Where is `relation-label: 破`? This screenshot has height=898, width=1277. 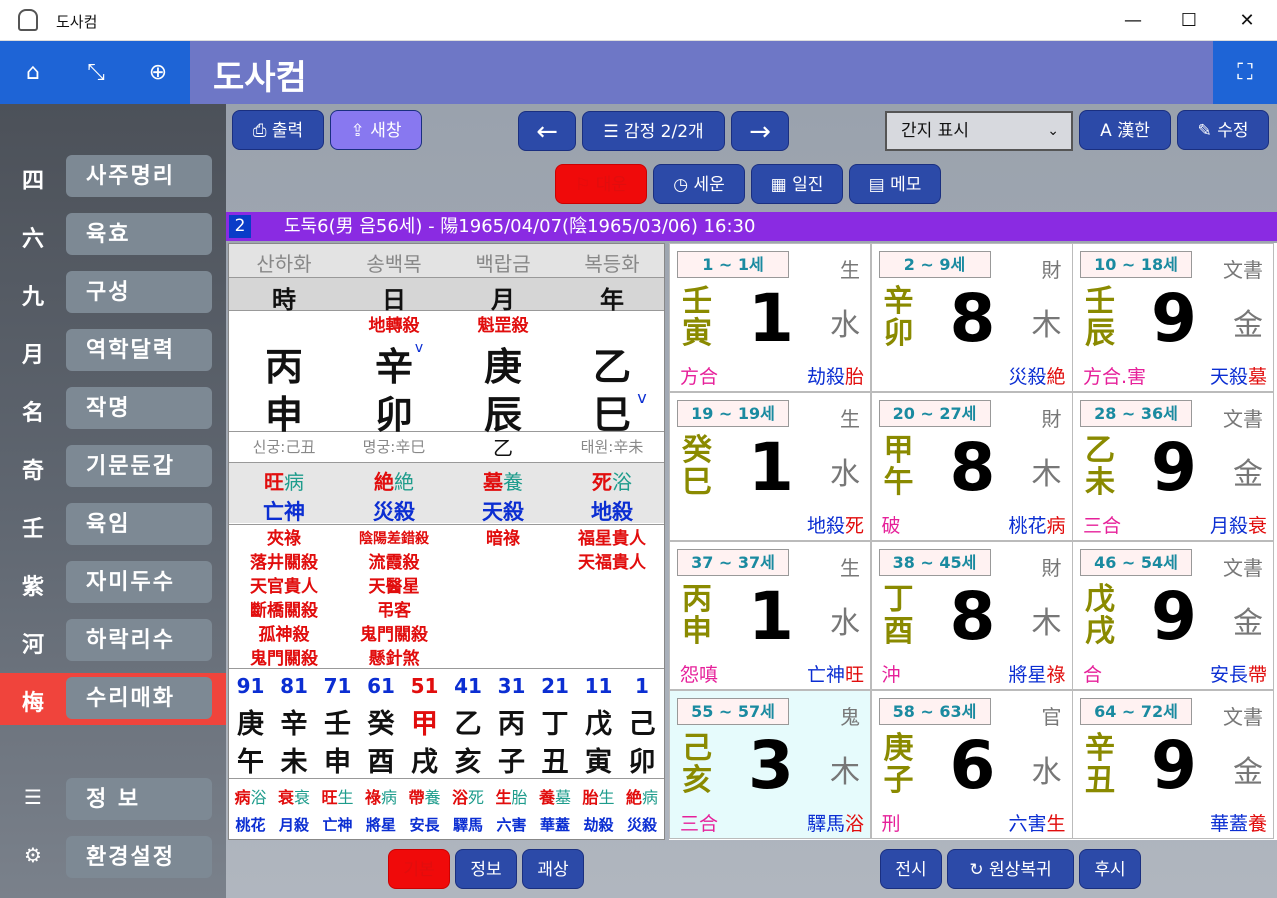
relation-label: 破 is located at coordinates (891, 526).